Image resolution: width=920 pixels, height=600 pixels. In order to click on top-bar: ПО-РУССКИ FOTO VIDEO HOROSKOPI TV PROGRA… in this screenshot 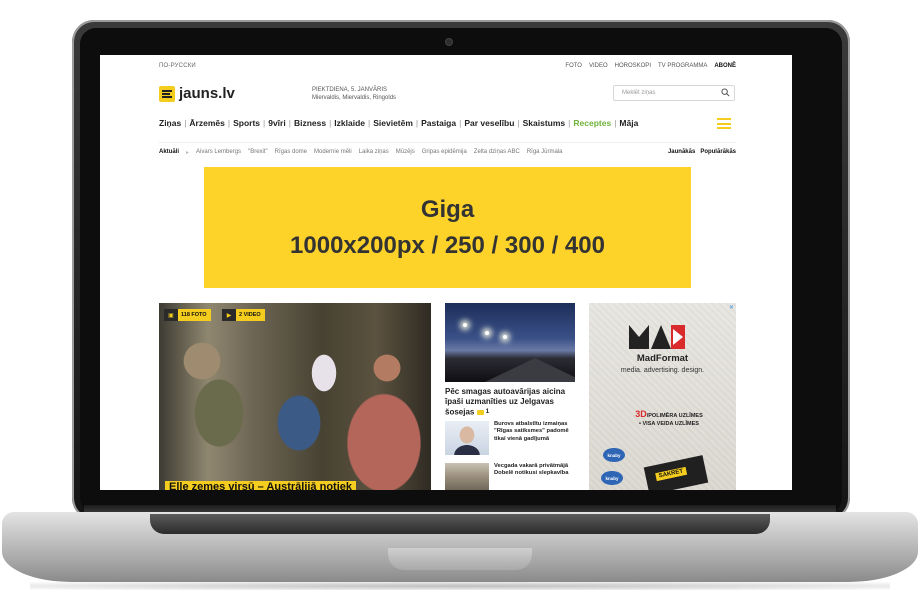, I will do `click(446, 66)`.